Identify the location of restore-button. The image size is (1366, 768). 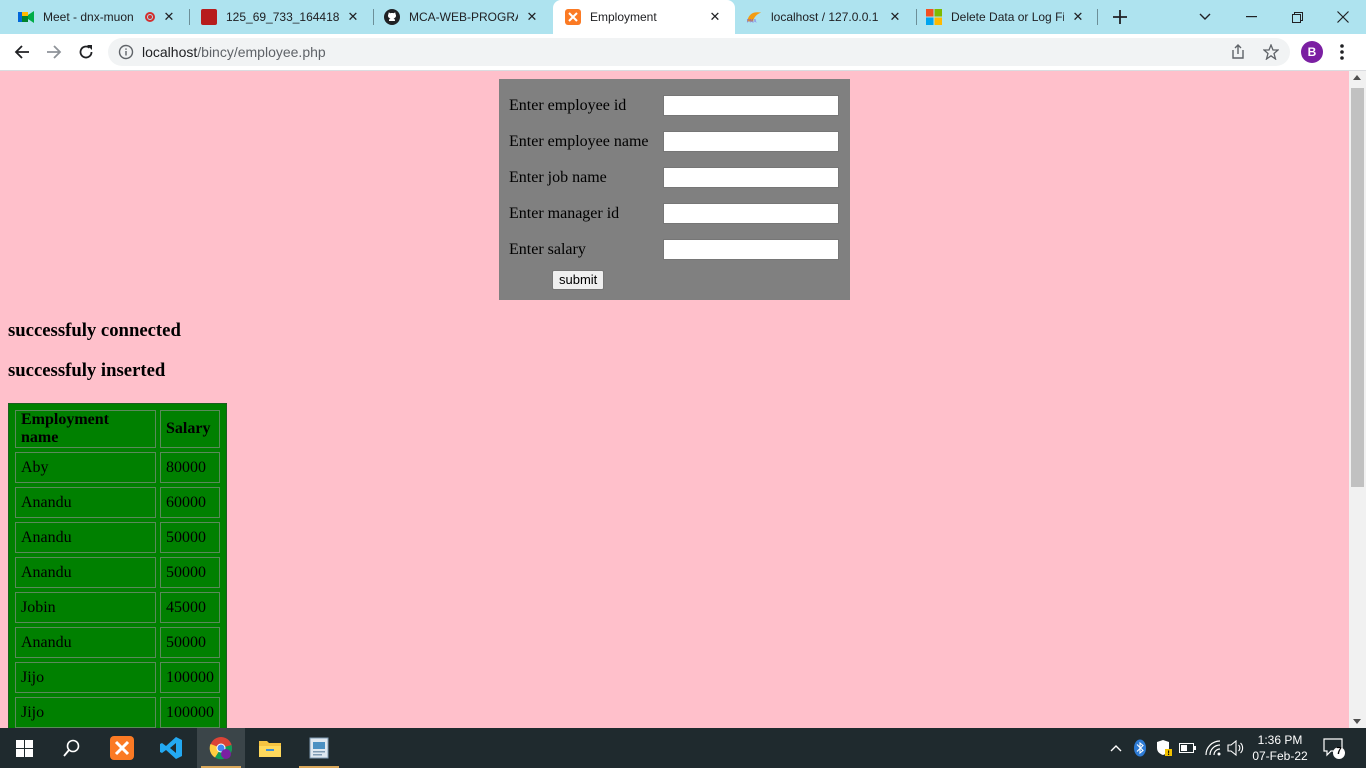
(1297, 17).